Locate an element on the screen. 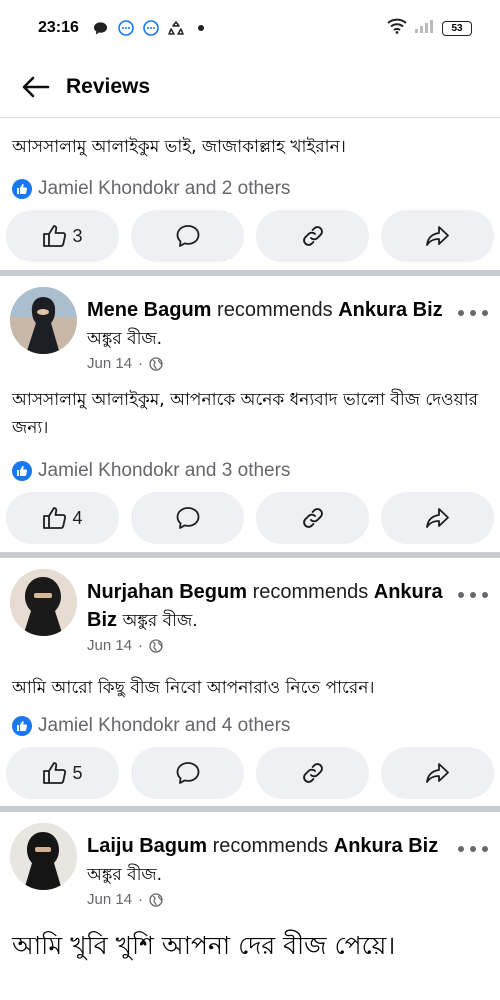 The width and height of the screenshot is (500, 1000). post-actions: 3 is located at coordinates (250, 236).